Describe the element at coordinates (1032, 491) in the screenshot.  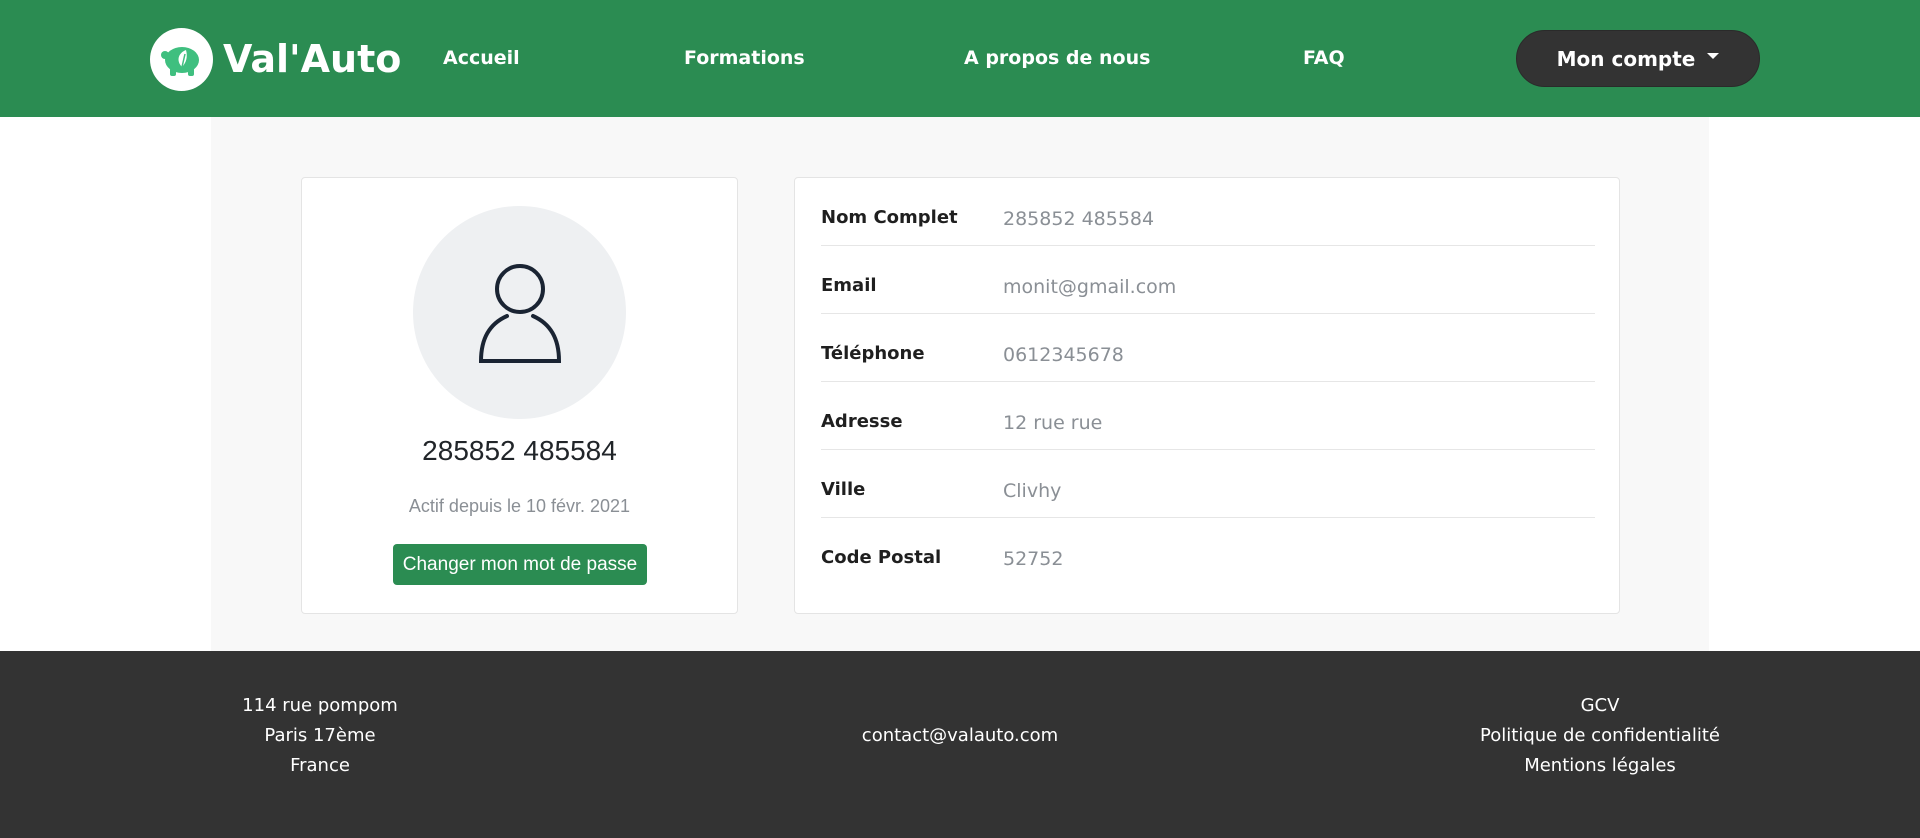
I see `detail-value: Clivhy` at that location.